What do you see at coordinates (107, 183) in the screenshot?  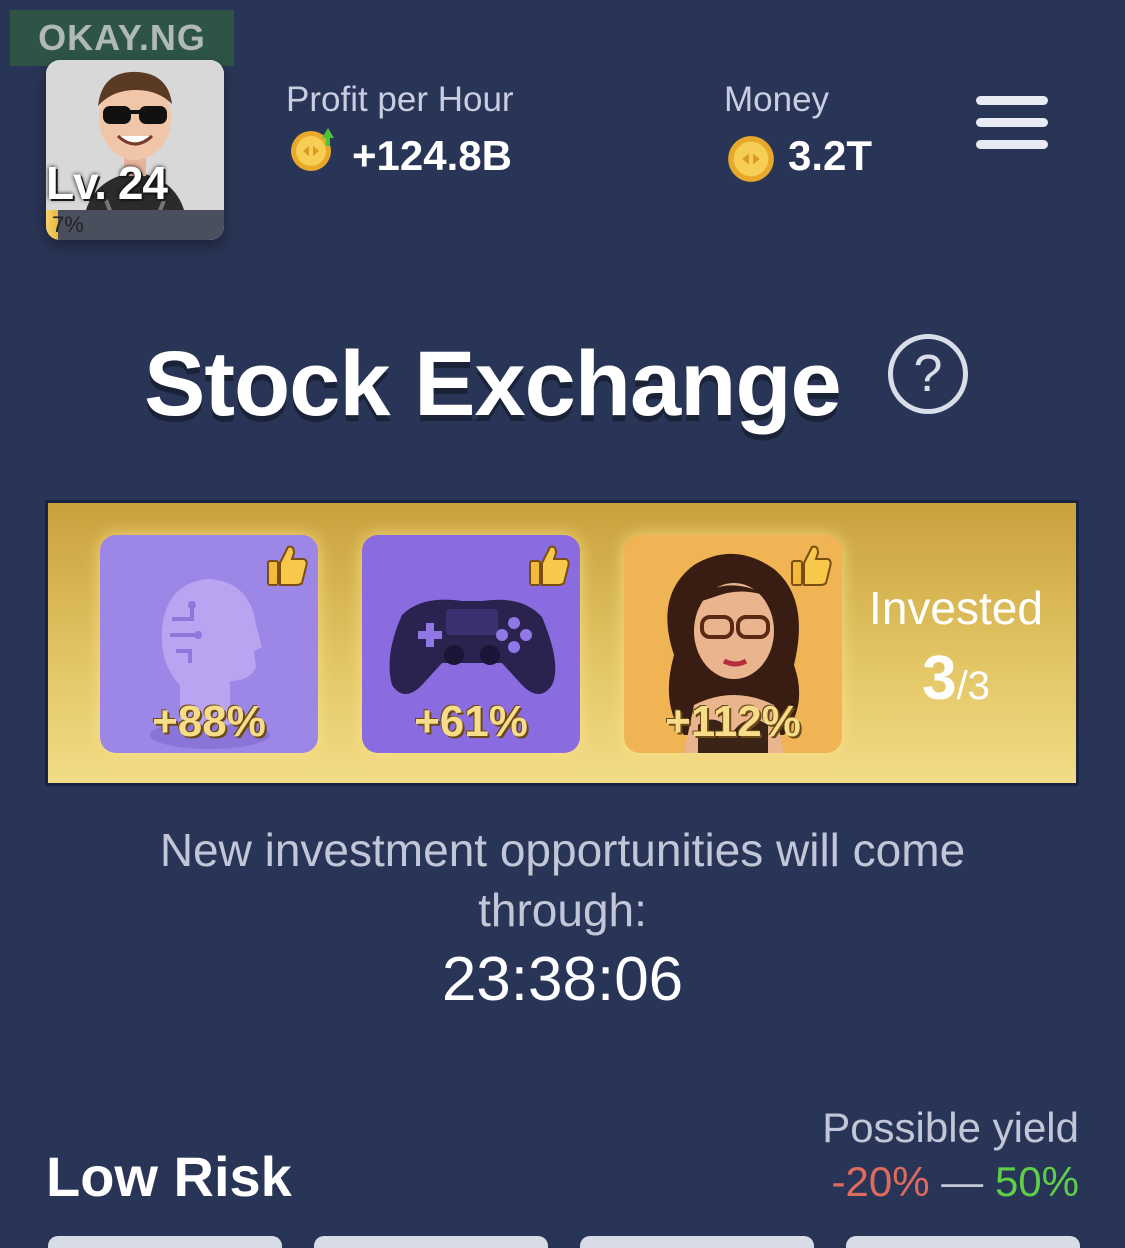 I see `level-label: Lv. 24` at bounding box center [107, 183].